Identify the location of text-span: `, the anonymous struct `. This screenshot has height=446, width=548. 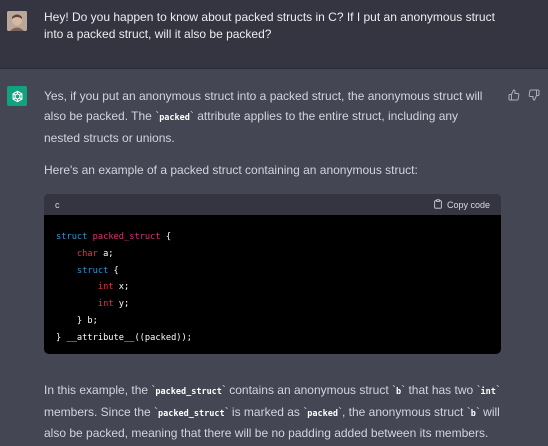
(404, 411).